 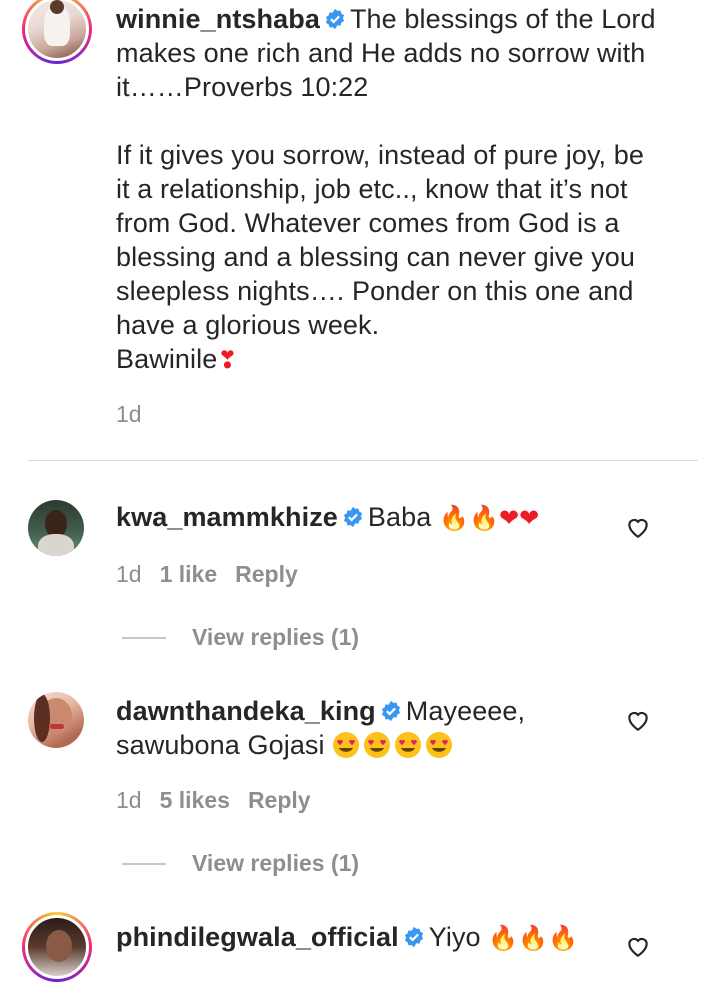 I want to click on caption-divider, so click(x=363, y=460).